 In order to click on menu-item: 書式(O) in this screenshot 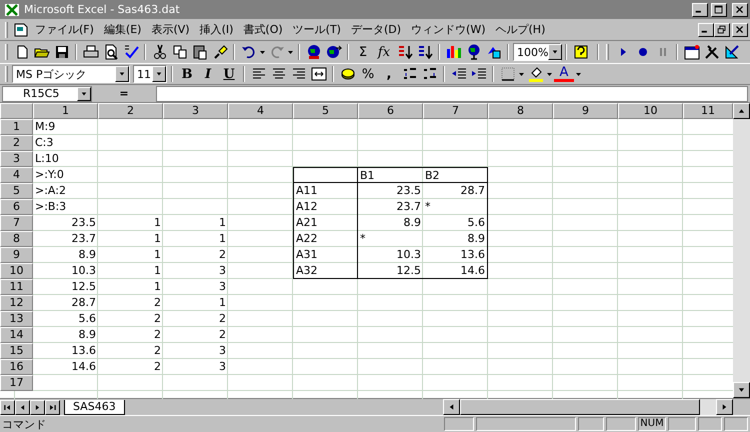, I will do `click(263, 29)`.